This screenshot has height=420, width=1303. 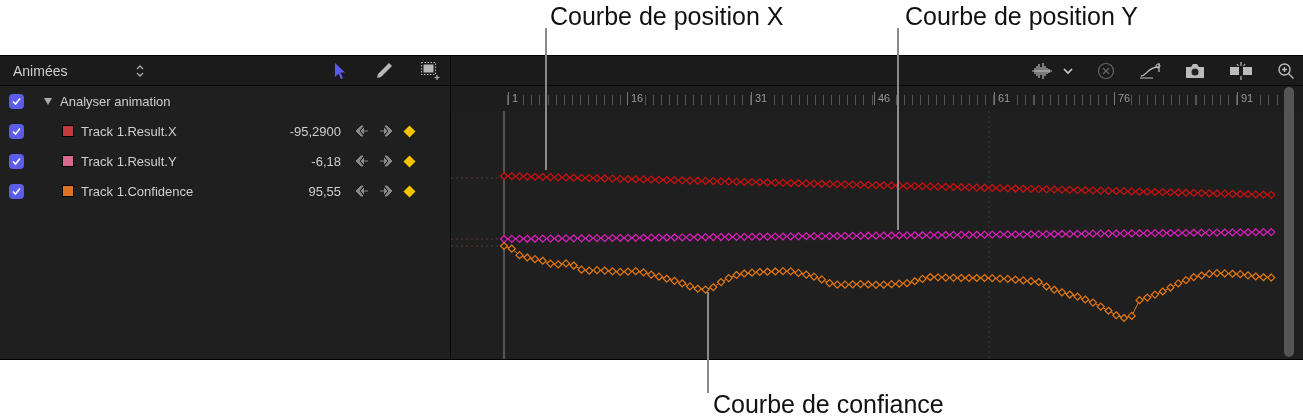 What do you see at coordinates (667, 16) in the screenshot?
I see `callout-label: Courbe de position X` at bounding box center [667, 16].